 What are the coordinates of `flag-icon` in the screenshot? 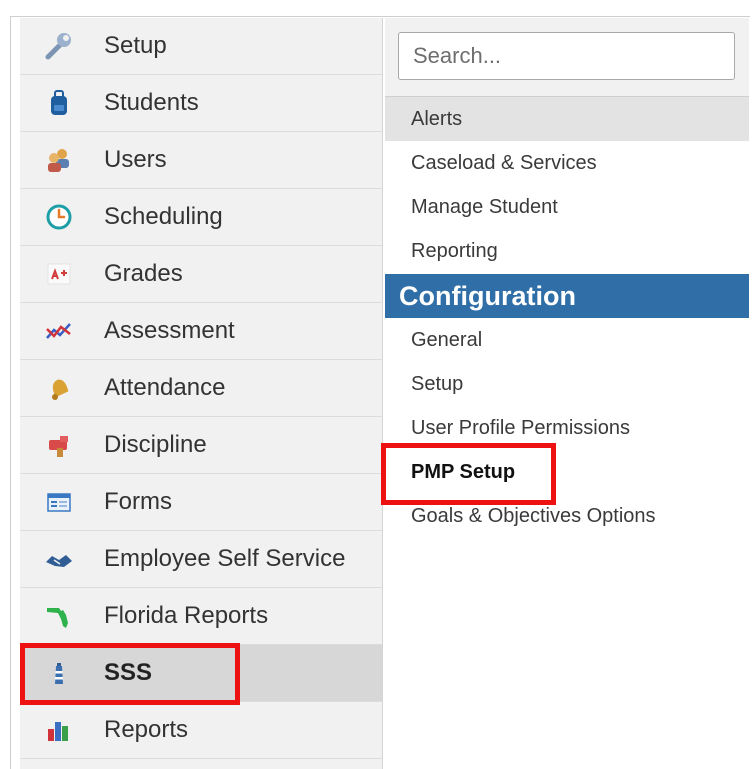 It's located at (59, 445).